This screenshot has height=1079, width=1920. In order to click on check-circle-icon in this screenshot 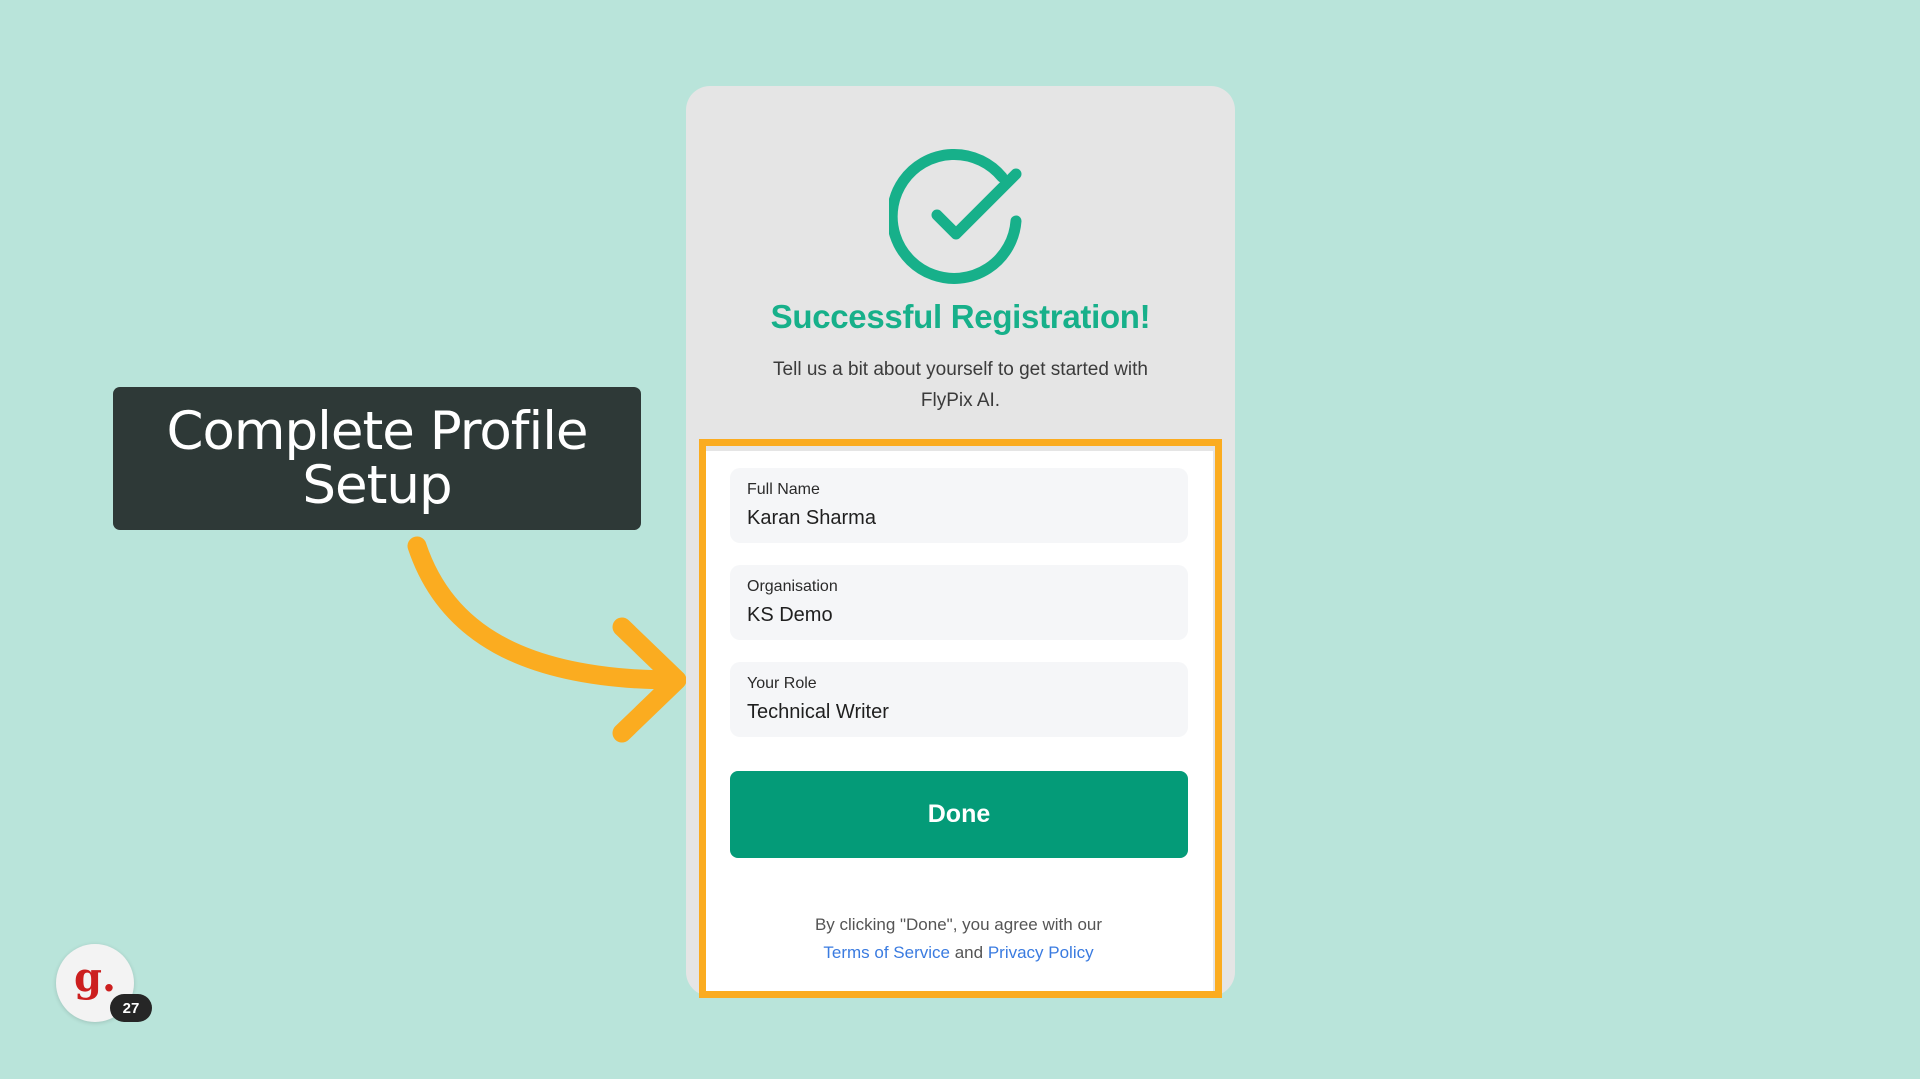, I will do `click(955, 216)`.